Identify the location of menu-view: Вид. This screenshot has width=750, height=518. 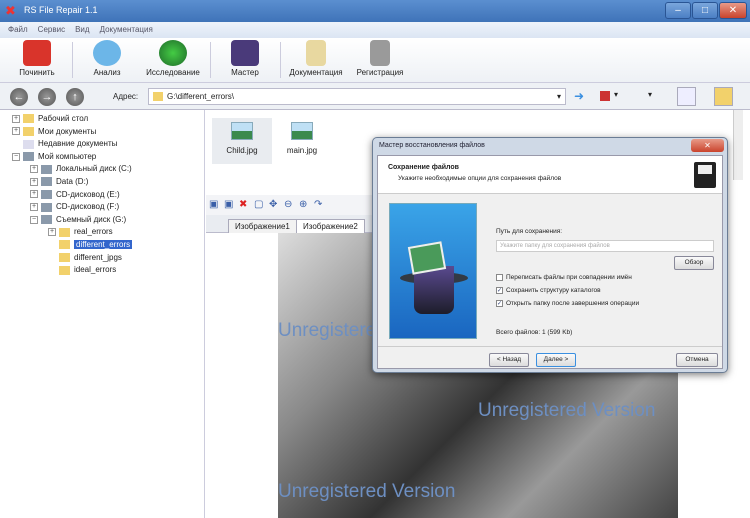
(82, 29).